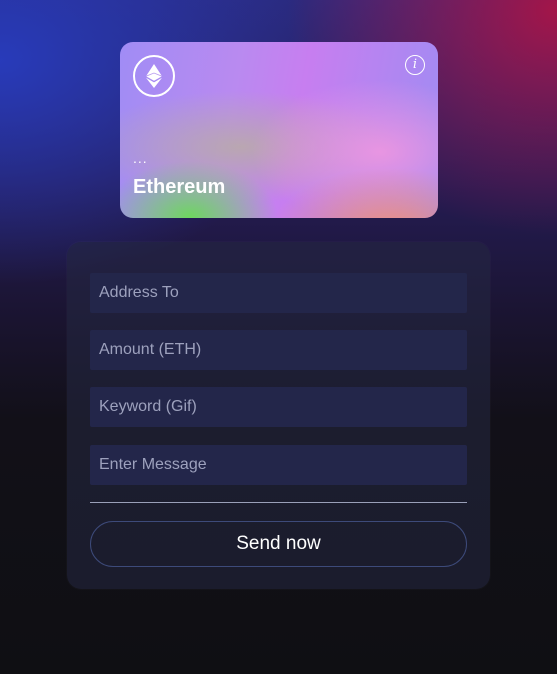  Describe the element at coordinates (278, 350) in the screenshot. I see `amount-input` at that location.